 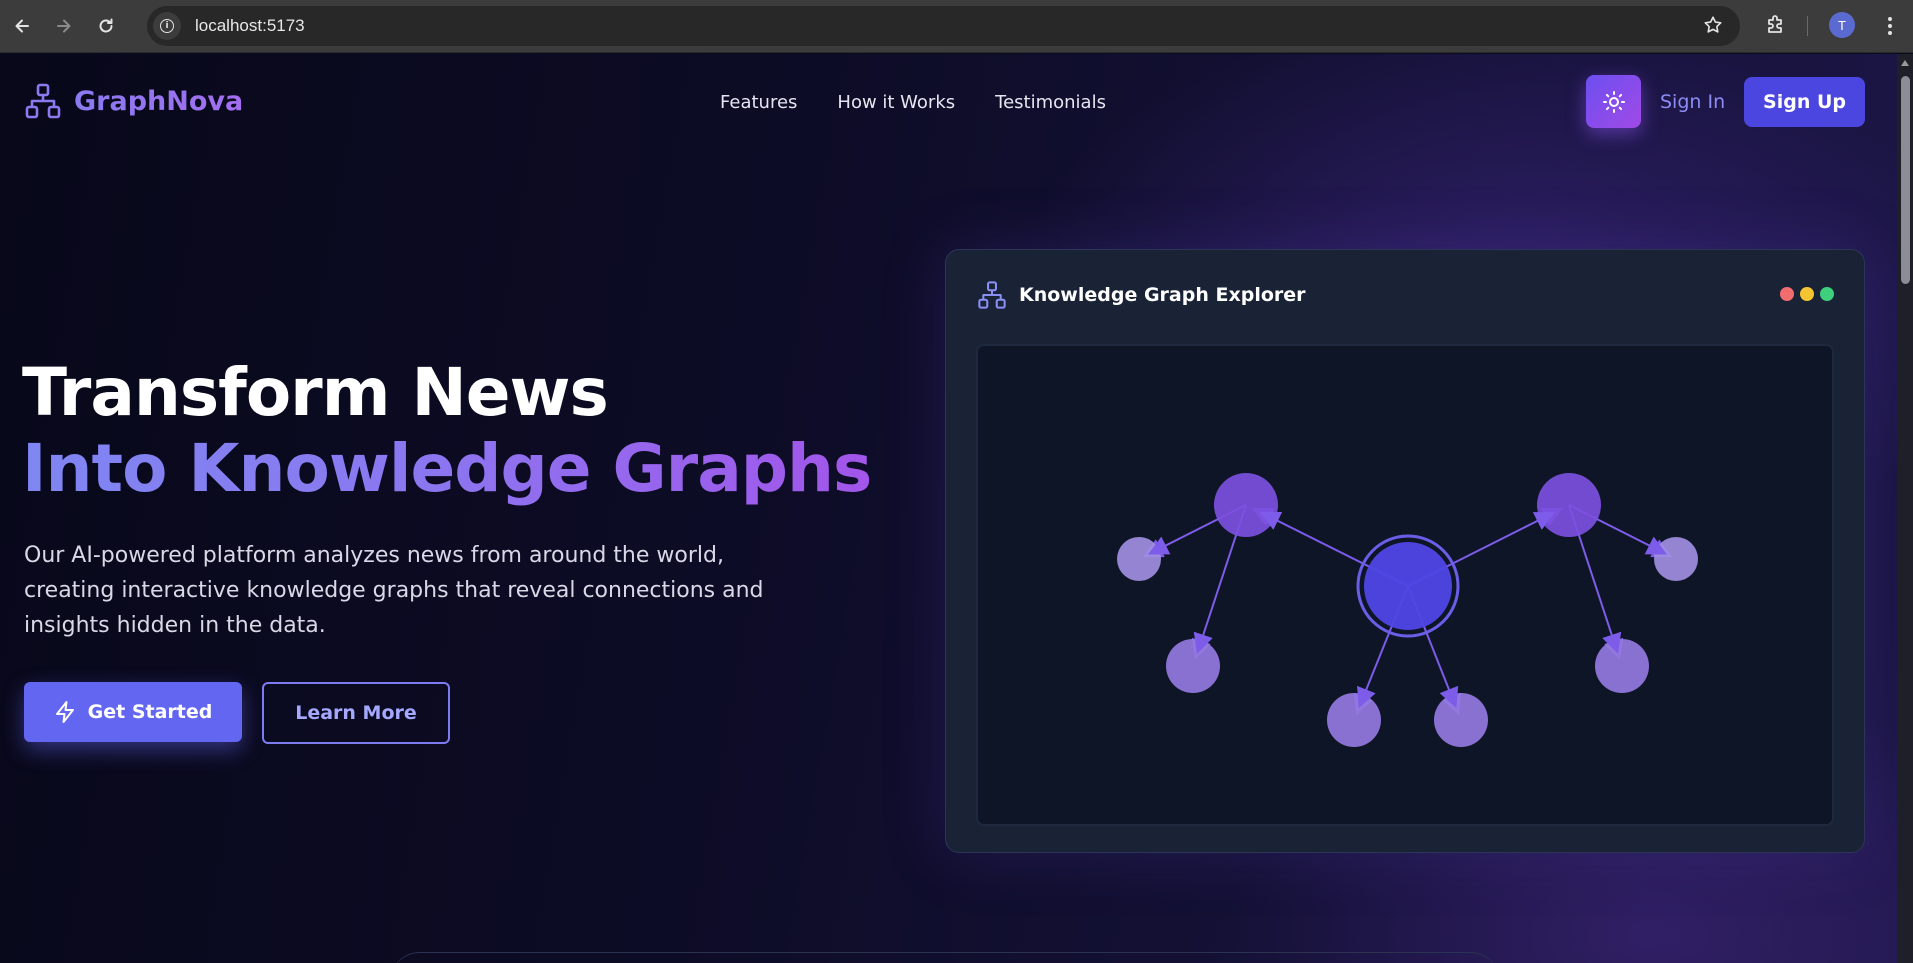 What do you see at coordinates (1776, 25) in the screenshot?
I see `extensions-icon` at bounding box center [1776, 25].